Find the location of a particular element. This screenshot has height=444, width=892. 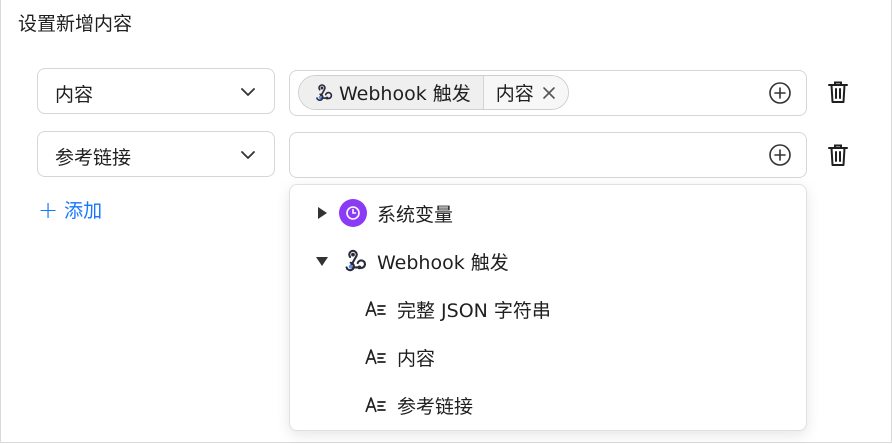

field-select-value: 参考链接 is located at coordinates (93, 158).